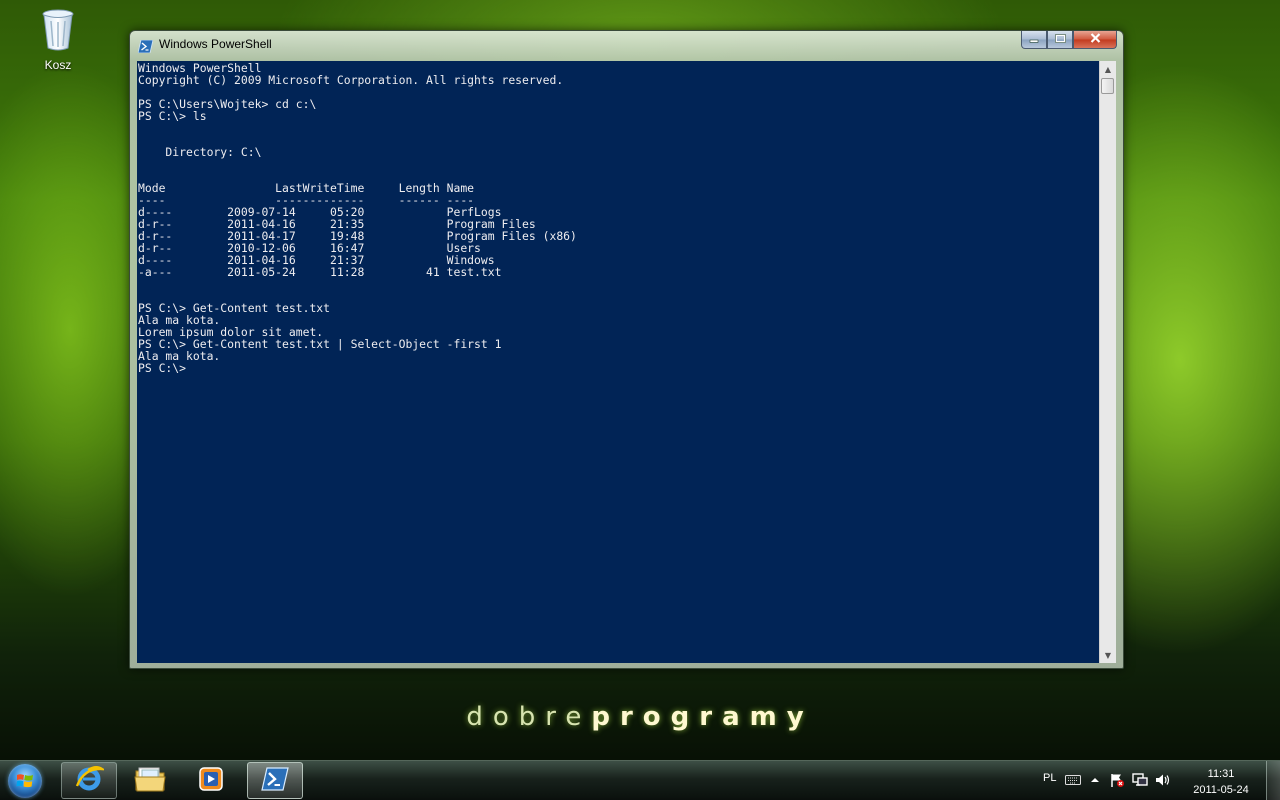 The height and width of the screenshot is (800, 1280). I want to click on minimize-button, so click(1034, 40).